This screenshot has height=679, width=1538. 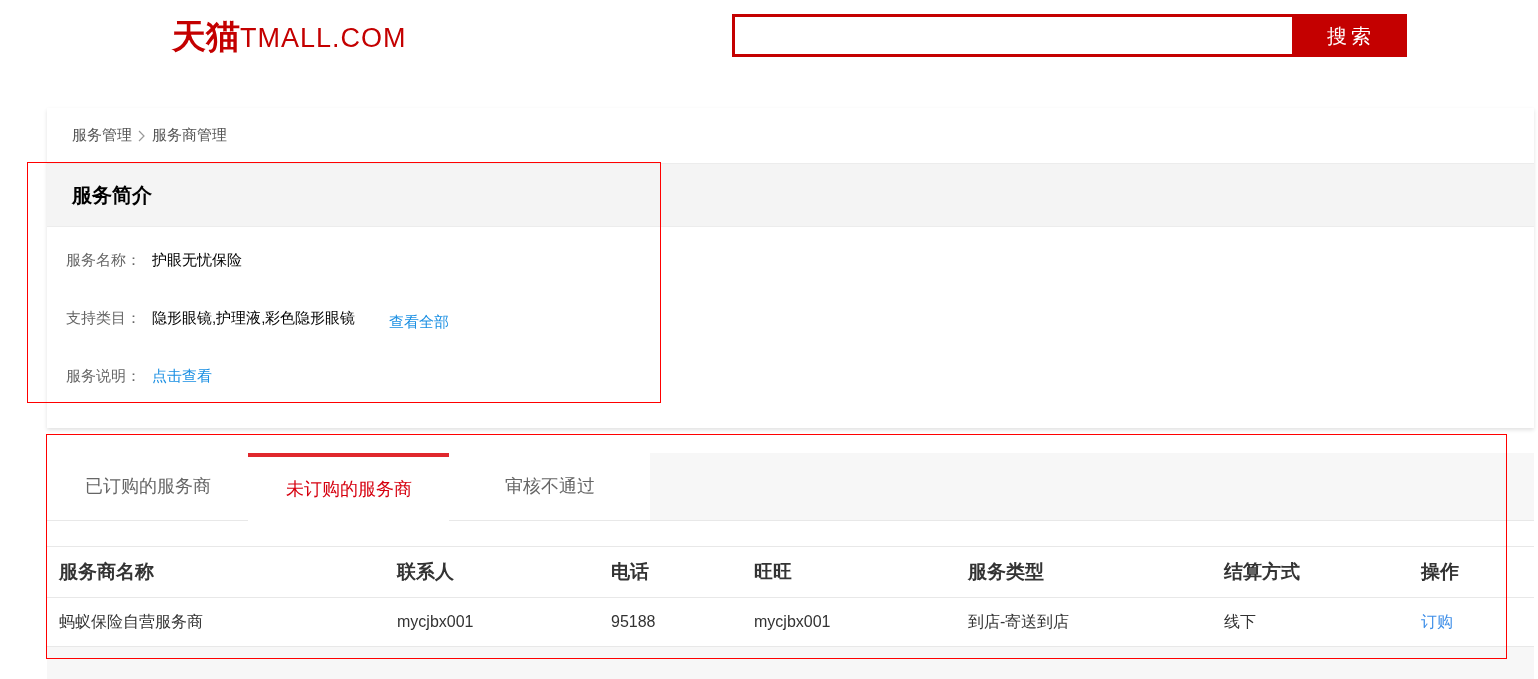 I want to click on subscribe-link: 订购, so click(x=1437, y=622).